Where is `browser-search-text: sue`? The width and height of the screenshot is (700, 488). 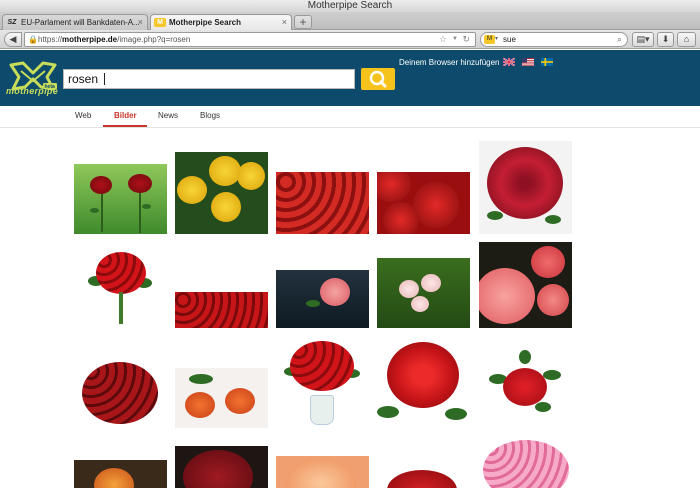
browser-search-text: sue is located at coordinates (509, 39).